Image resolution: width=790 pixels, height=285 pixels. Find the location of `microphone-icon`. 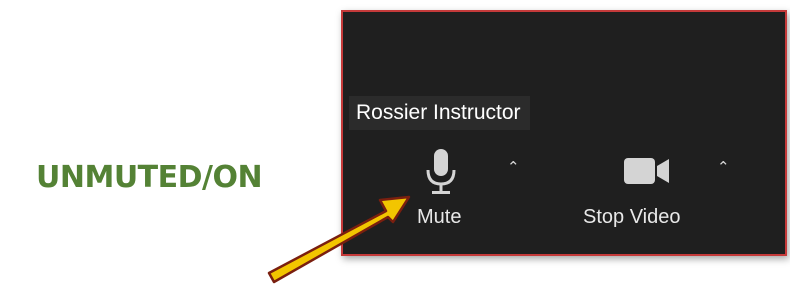

microphone-icon is located at coordinates (441, 171).